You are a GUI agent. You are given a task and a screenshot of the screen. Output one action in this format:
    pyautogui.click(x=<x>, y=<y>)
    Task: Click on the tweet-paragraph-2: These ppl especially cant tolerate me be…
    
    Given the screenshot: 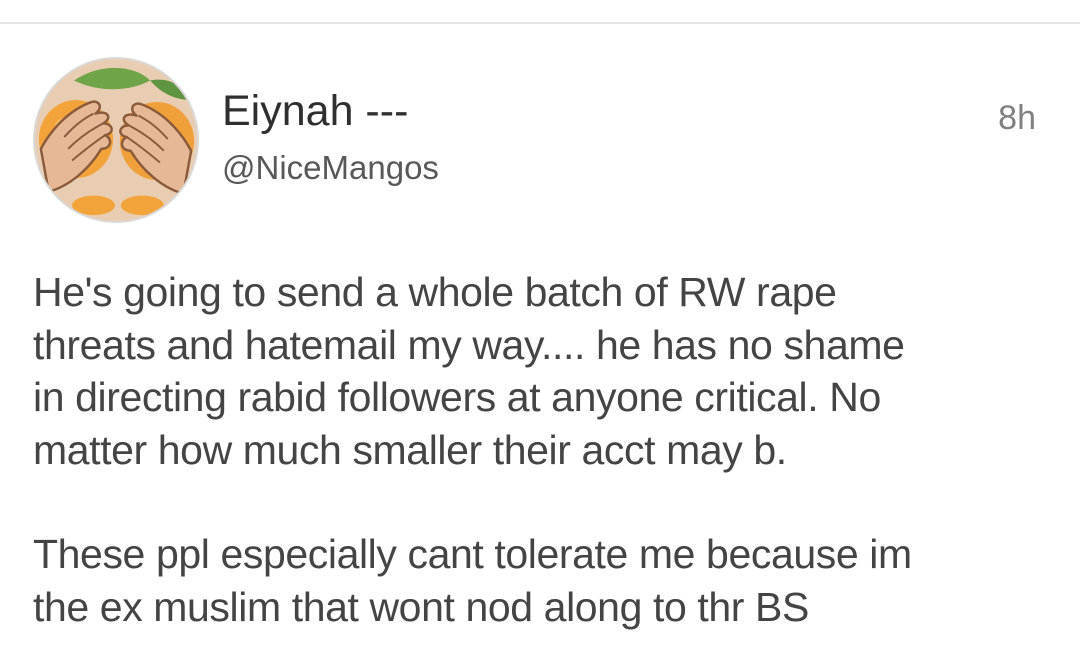 What is the action you would take?
    pyautogui.click(x=472, y=580)
    